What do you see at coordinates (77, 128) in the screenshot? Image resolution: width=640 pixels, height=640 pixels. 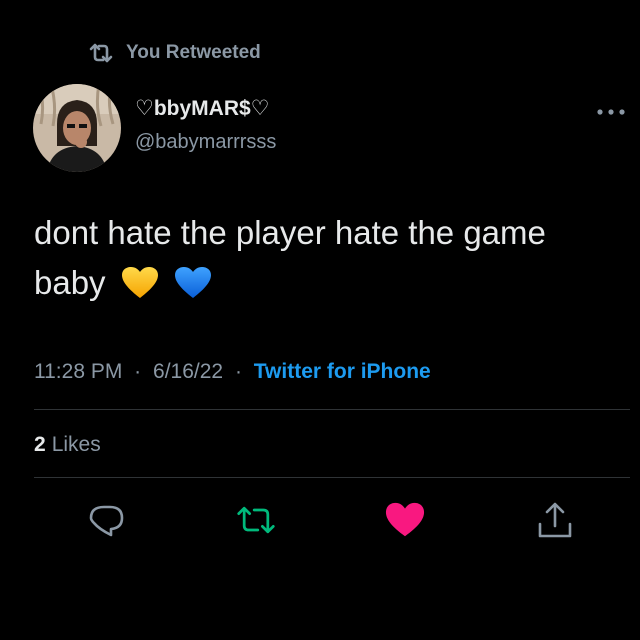 I see `avatar` at bounding box center [77, 128].